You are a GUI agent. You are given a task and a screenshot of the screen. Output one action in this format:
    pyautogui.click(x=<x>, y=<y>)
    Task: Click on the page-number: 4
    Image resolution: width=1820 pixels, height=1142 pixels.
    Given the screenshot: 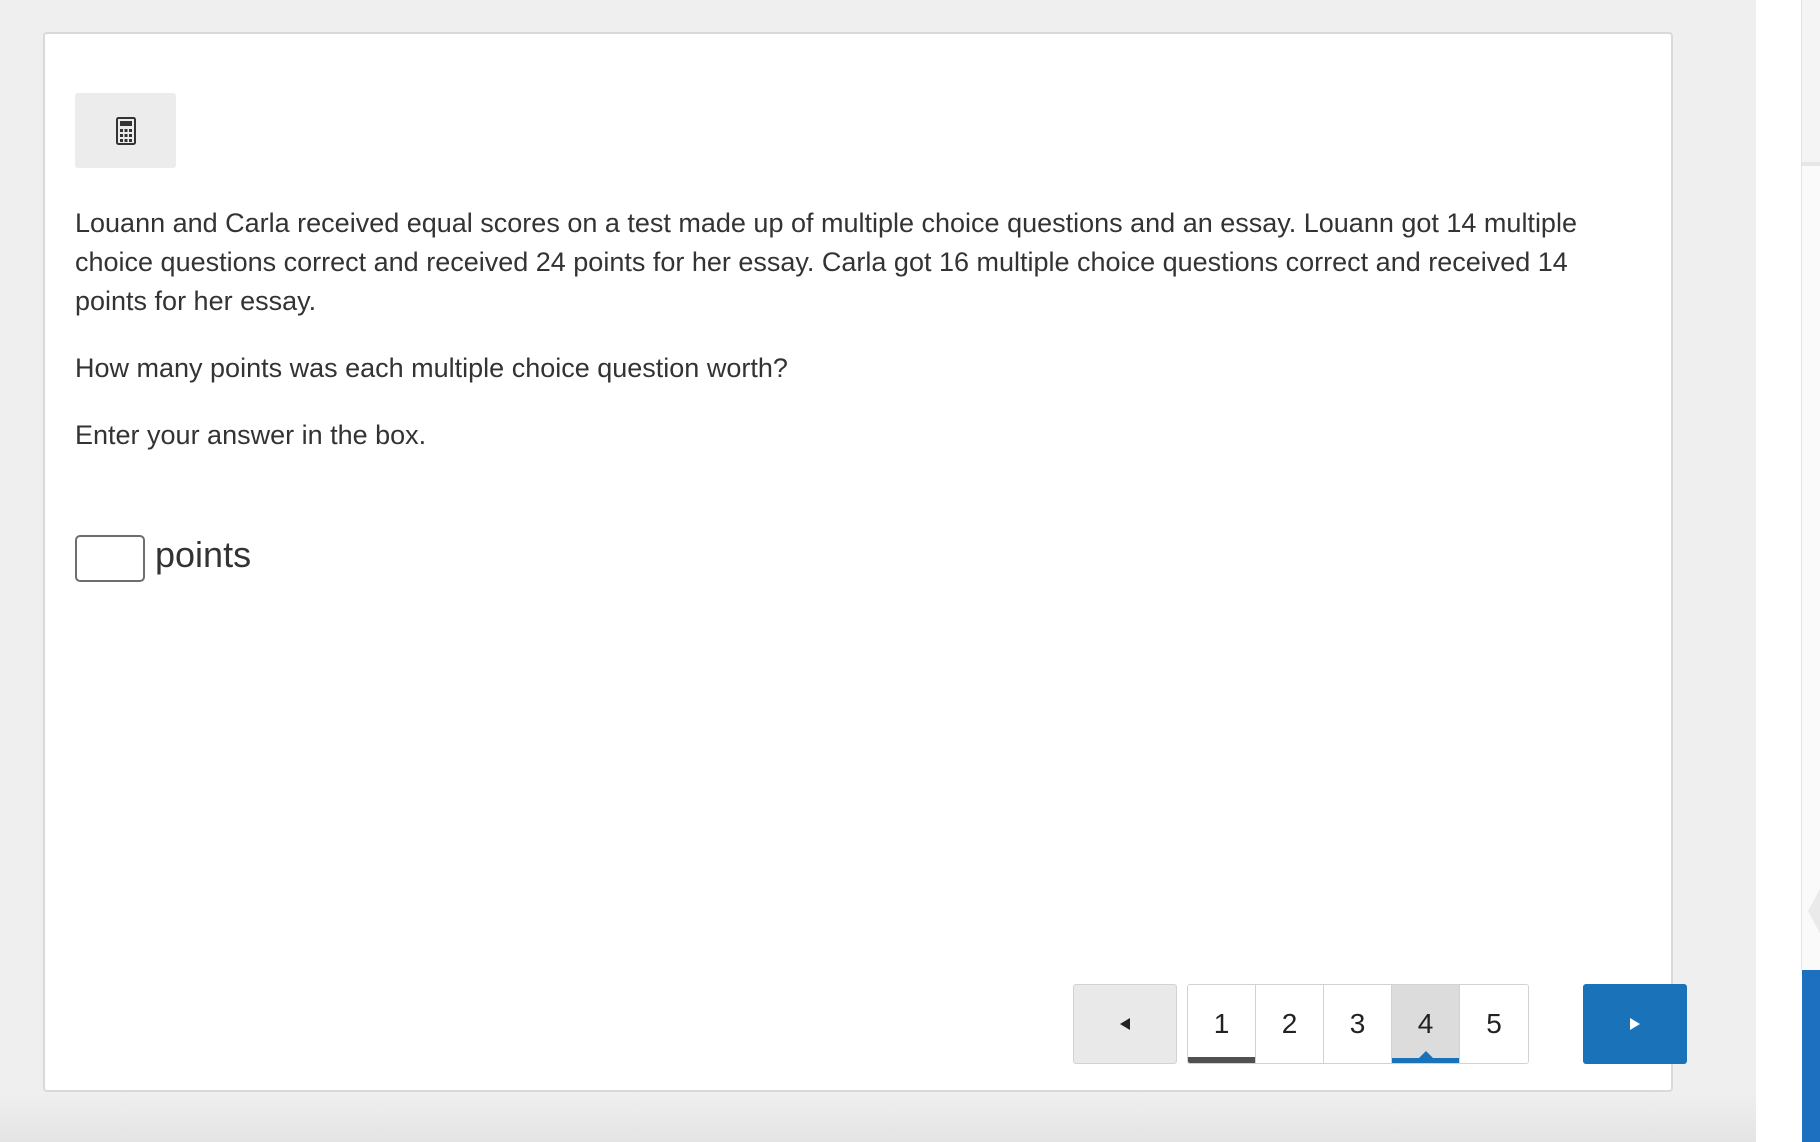 What is the action you would take?
    pyautogui.click(x=1425, y=1023)
    